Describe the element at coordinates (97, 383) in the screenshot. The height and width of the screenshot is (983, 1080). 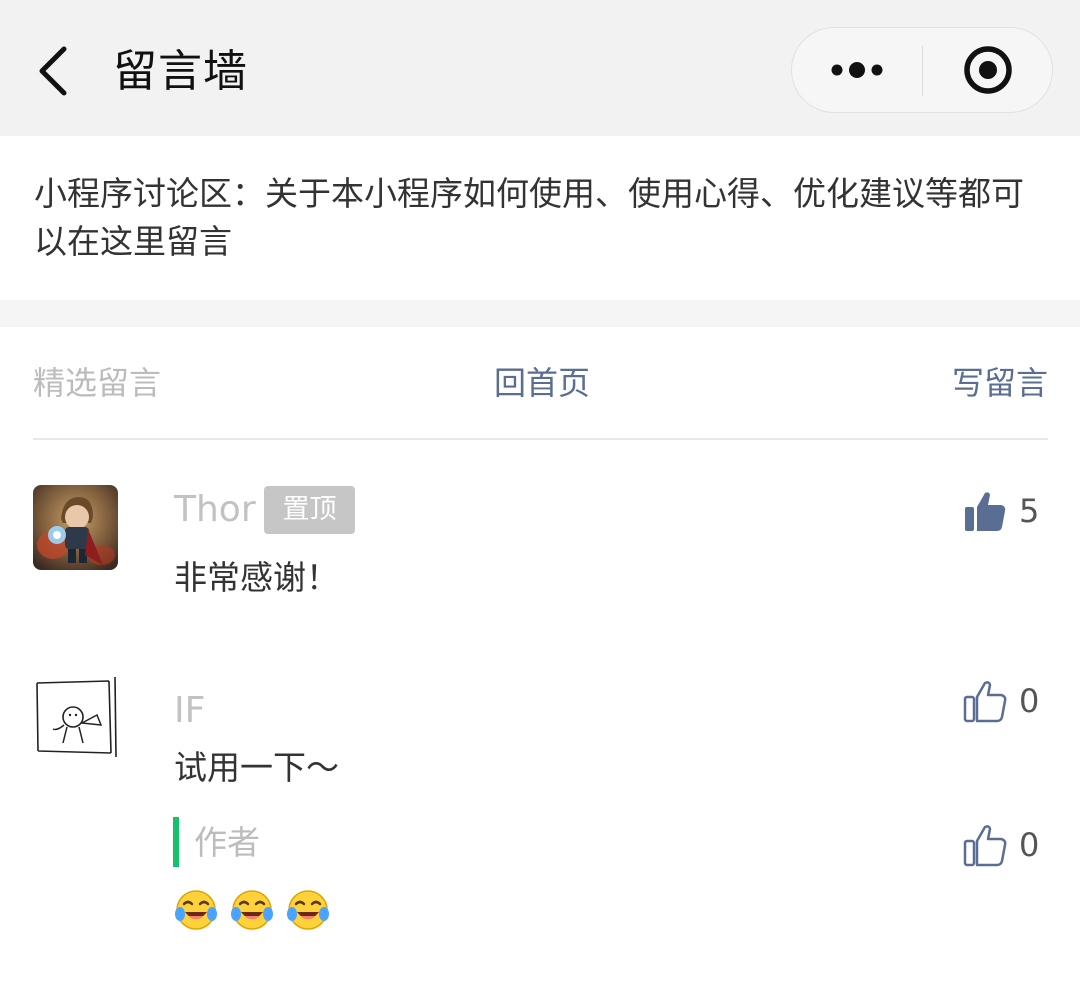
I see `tab-featured-comments: 精选留言` at that location.